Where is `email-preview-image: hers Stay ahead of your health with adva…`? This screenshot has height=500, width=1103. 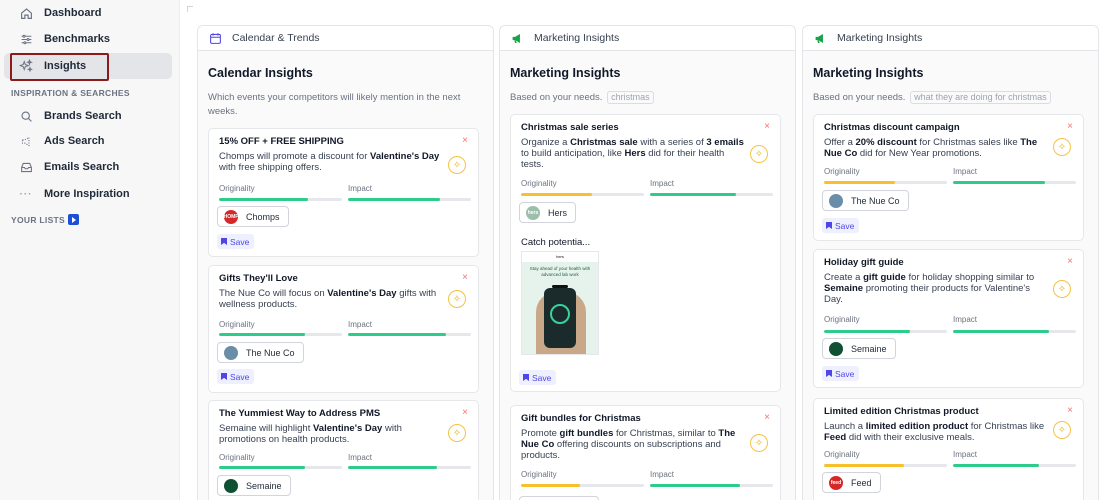
email-preview-image: hers Stay ahead of your health with adva… is located at coordinates (560, 303).